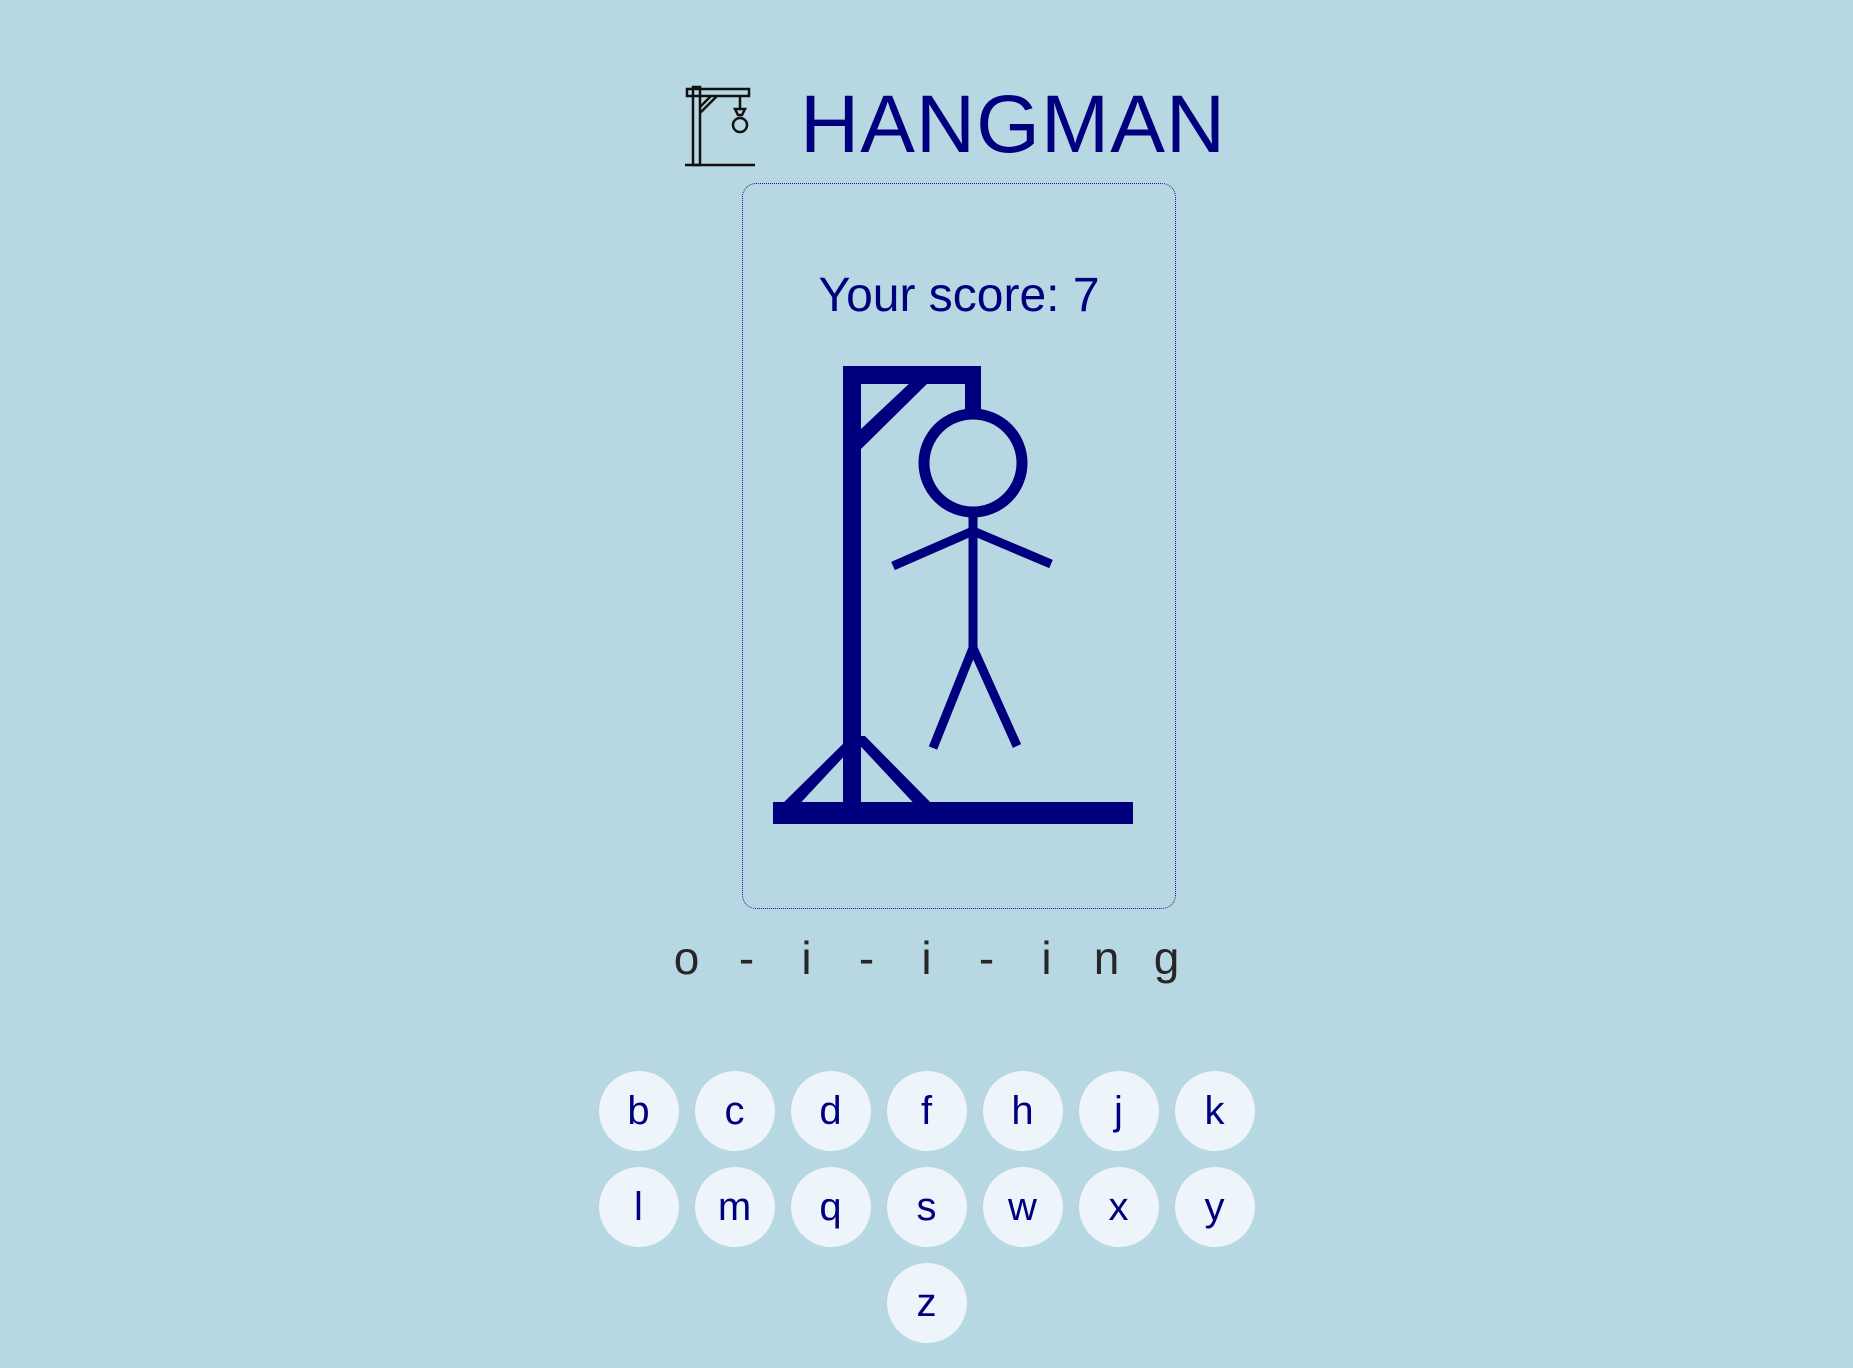 The image size is (1853, 1368). I want to click on keyboard-row: b c d f h j k, so click(926, 1111).